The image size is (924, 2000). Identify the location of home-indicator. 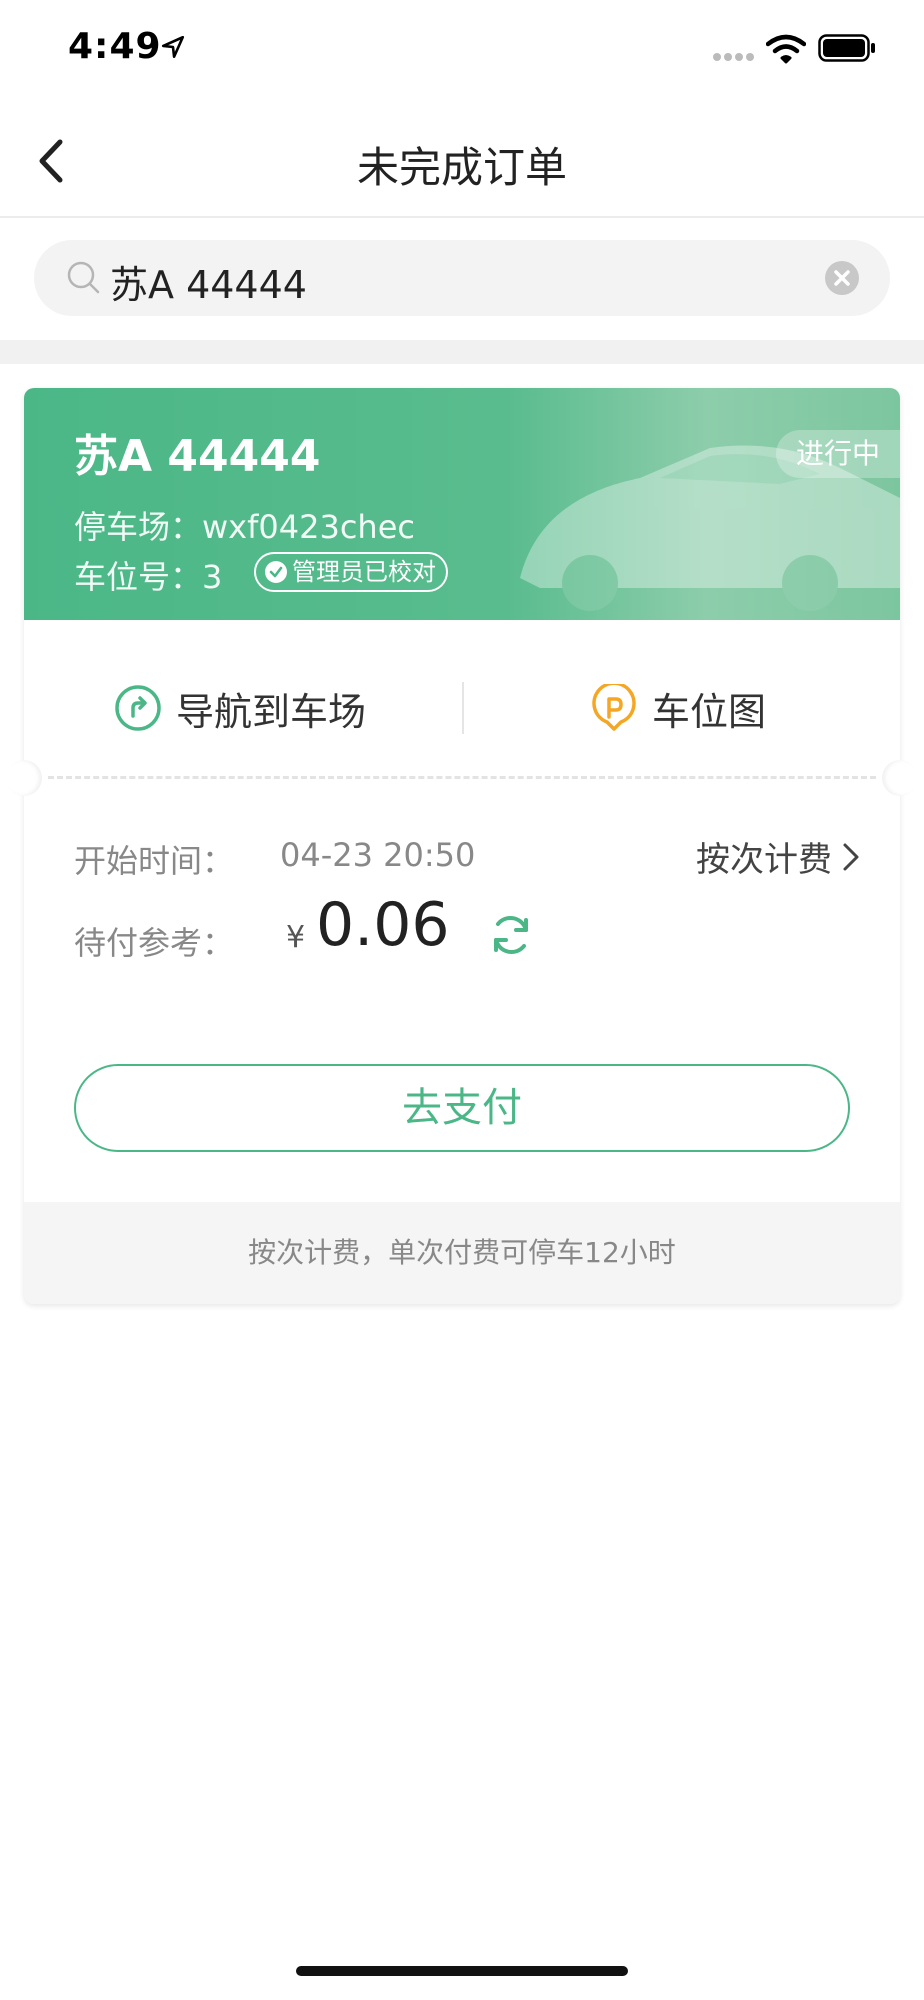
(462, 1971).